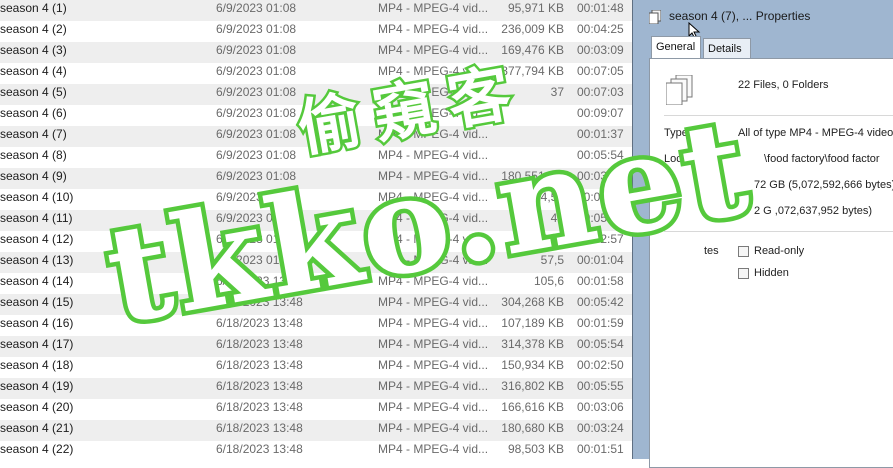 This screenshot has height=468, width=893. Describe the element at coordinates (779, 251) in the screenshot. I see `readonly-label: Read-only` at that location.